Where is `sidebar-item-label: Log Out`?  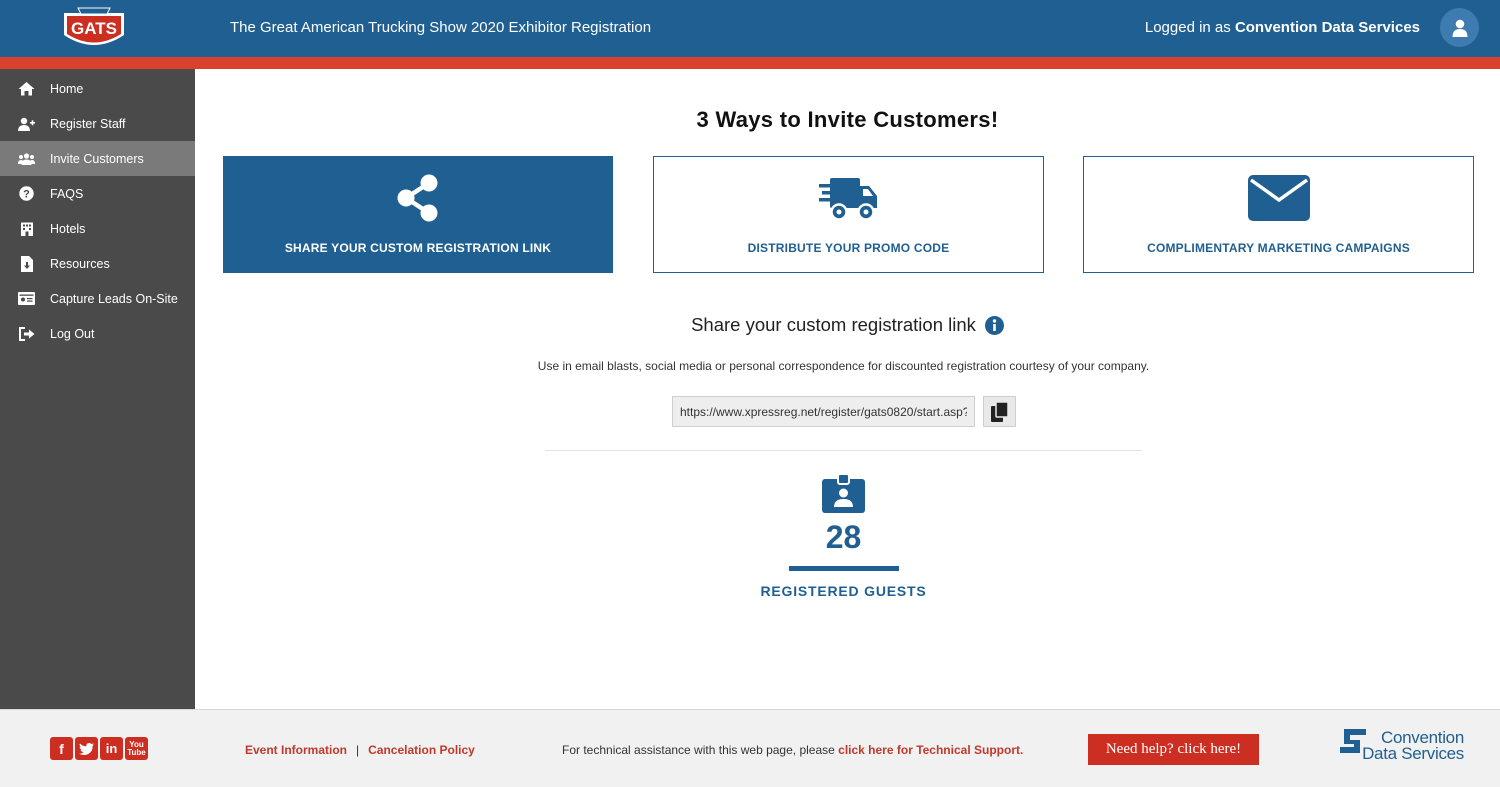
sidebar-item-label: Log Out is located at coordinates (72, 333).